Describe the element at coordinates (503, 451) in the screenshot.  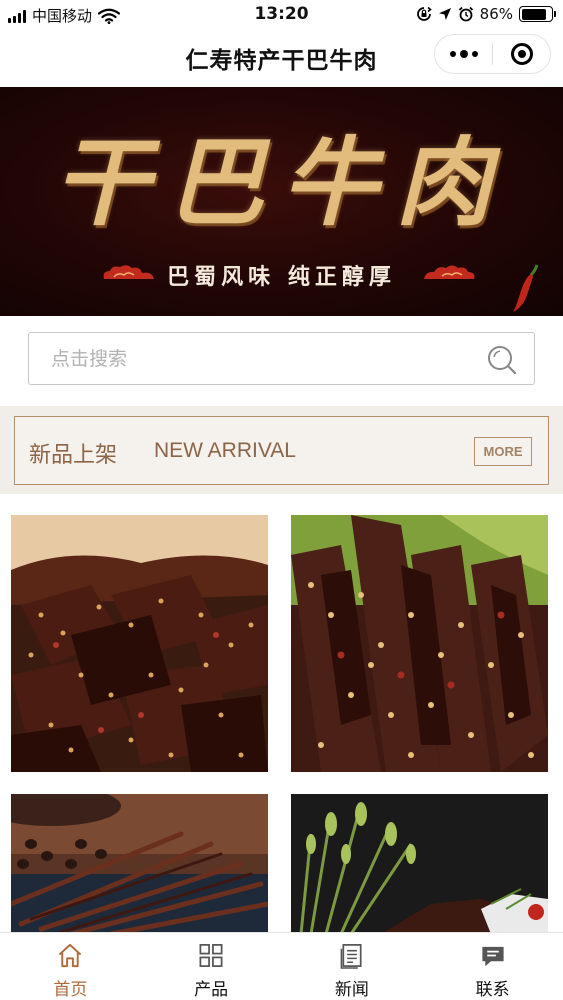
I see `more-button: MORE` at that location.